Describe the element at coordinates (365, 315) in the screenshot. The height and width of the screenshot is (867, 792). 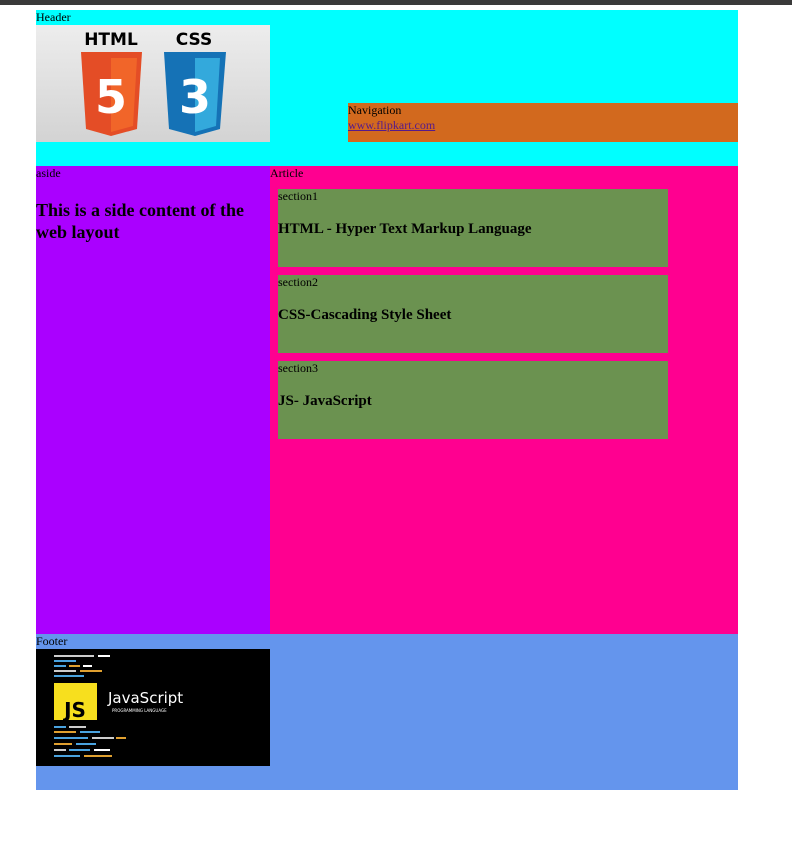
I see `section-heading: CSS-Cascading Style Sheet` at that location.